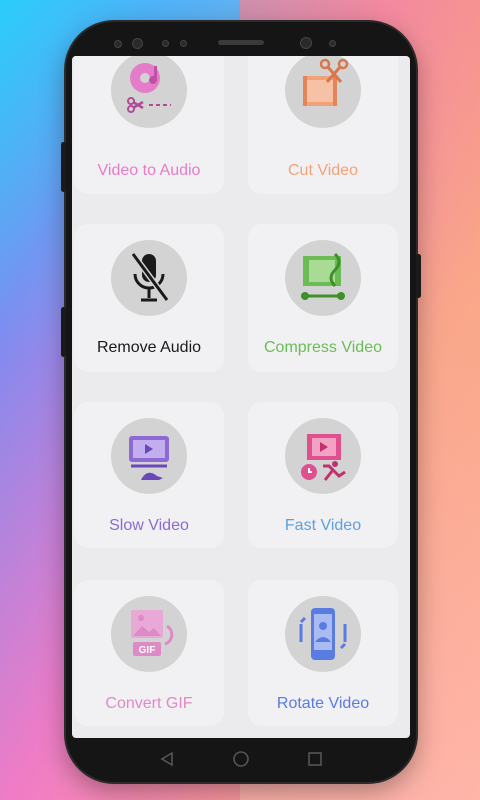  What do you see at coordinates (323, 634) in the screenshot?
I see `rotate-phone-icon` at bounding box center [323, 634].